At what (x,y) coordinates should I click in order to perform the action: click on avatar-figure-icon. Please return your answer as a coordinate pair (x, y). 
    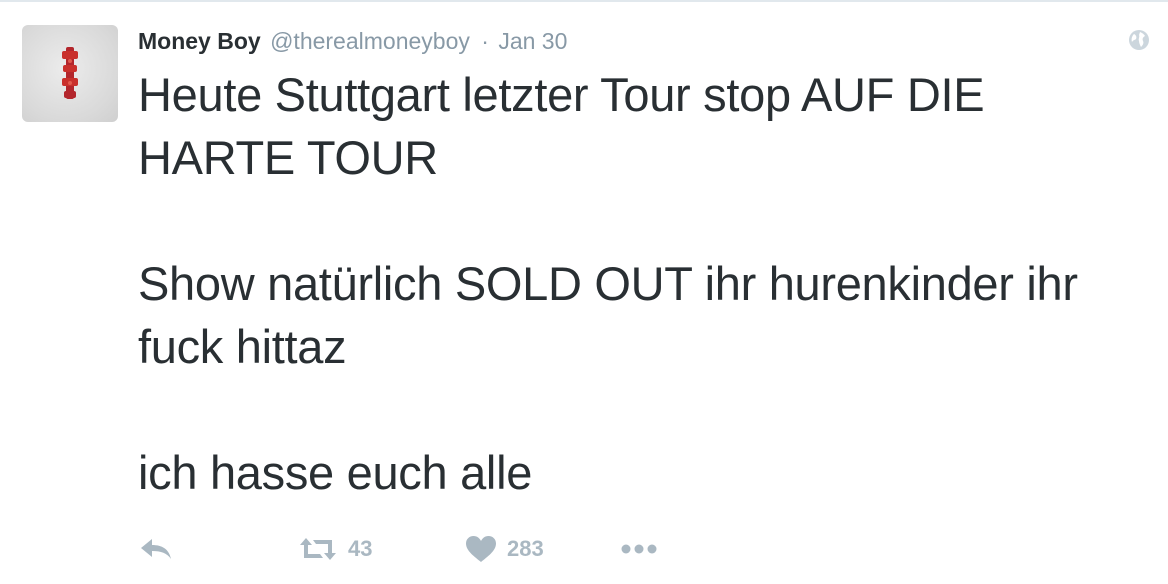
    Looking at the image, I should click on (70, 73).